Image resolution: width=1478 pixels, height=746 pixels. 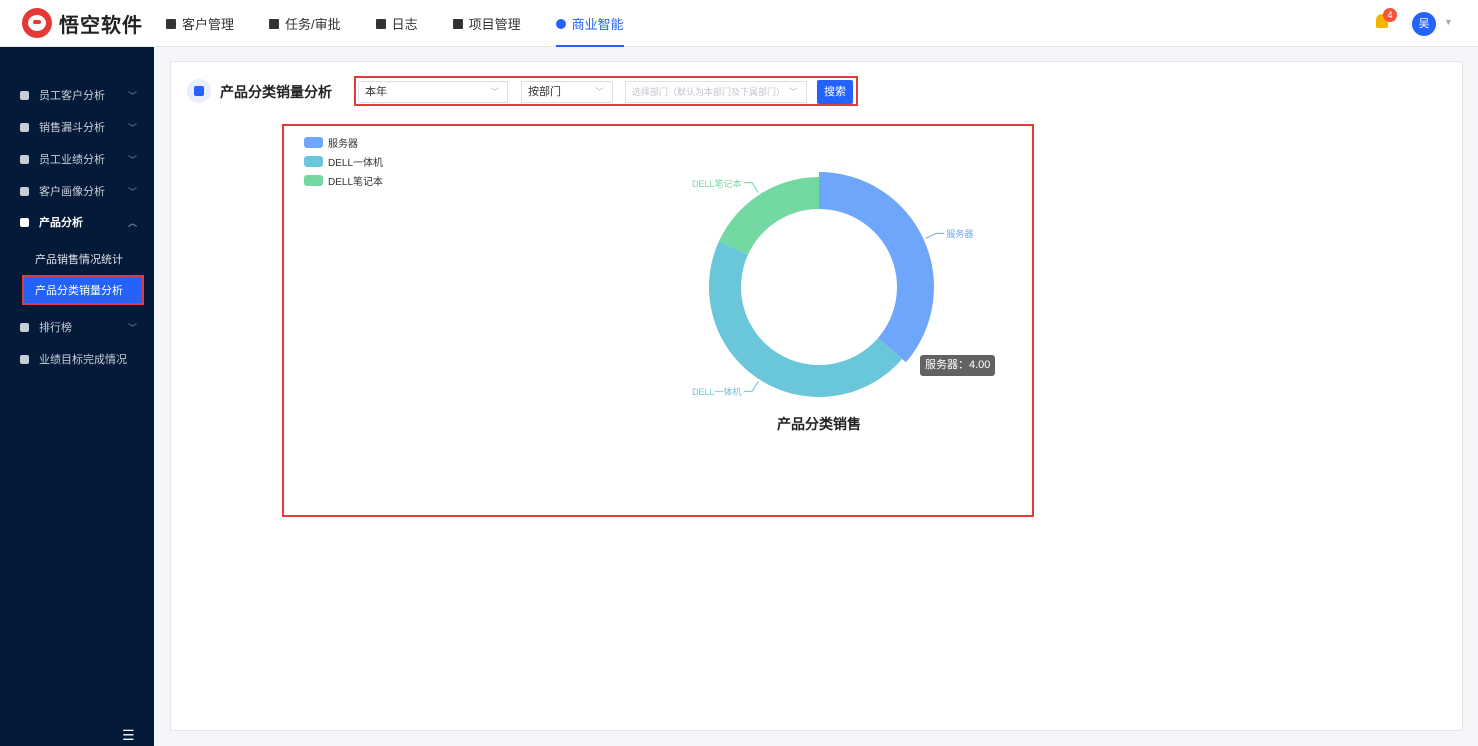 I want to click on app-name: 悟空软件, so click(x=101, y=25).